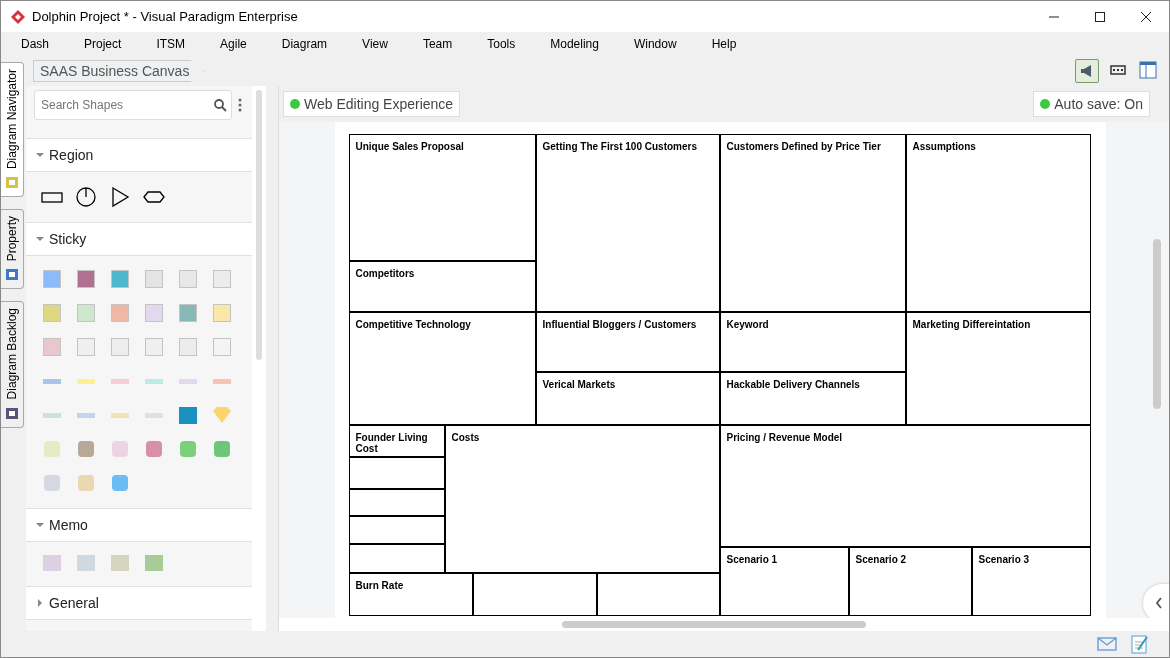  Describe the element at coordinates (233, 44) in the screenshot. I see `menu-item: Agile` at that location.